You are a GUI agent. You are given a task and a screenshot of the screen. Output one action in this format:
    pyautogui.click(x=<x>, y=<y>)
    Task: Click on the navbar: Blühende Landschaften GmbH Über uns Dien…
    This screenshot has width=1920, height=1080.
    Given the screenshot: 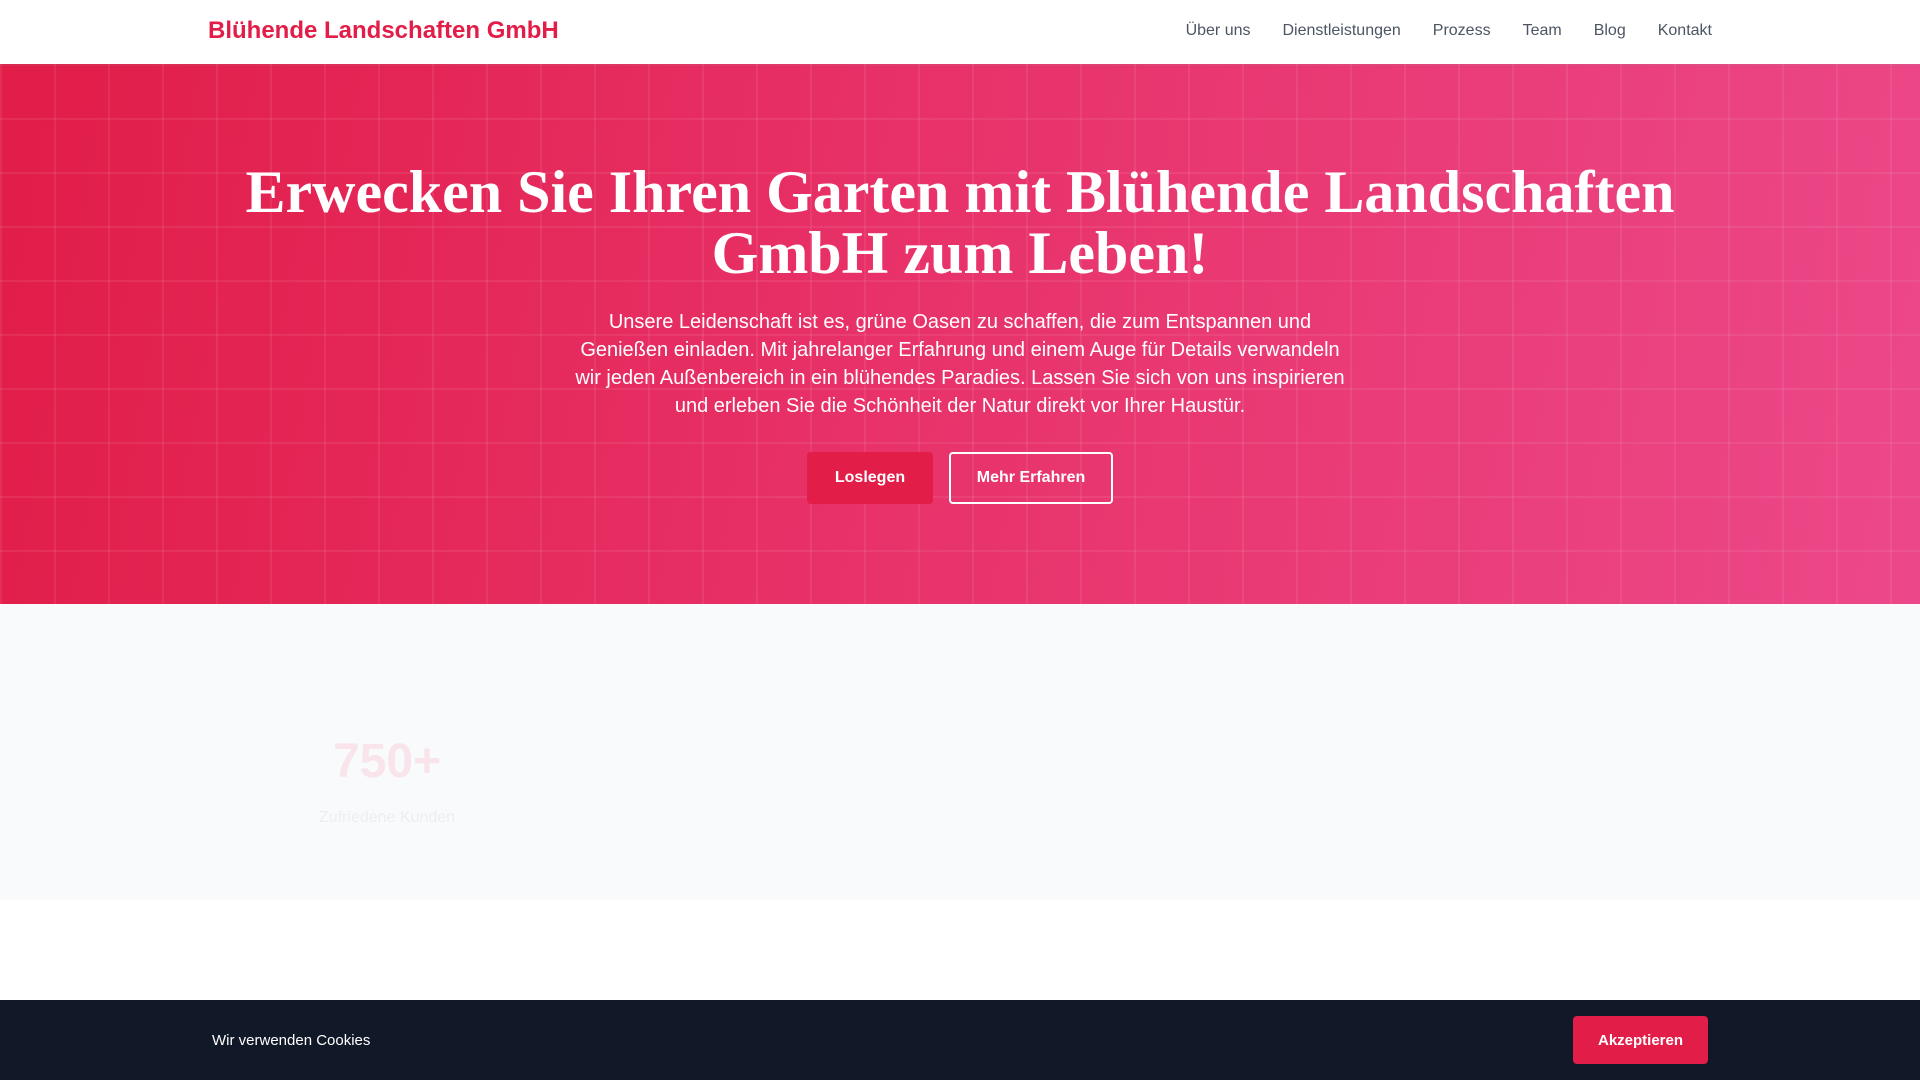 What is the action you would take?
    pyautogui.click(x=960, y=32)
    